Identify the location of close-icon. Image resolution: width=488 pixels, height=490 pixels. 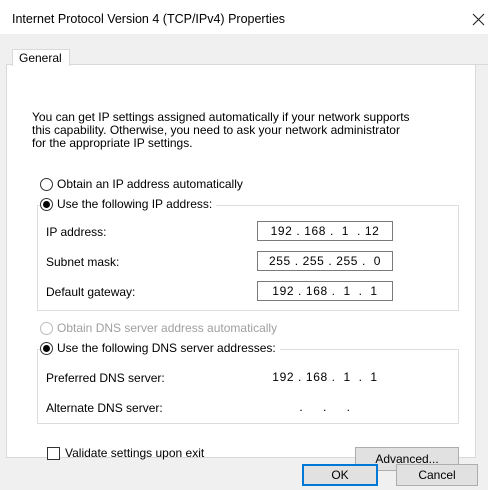
(479, 19).